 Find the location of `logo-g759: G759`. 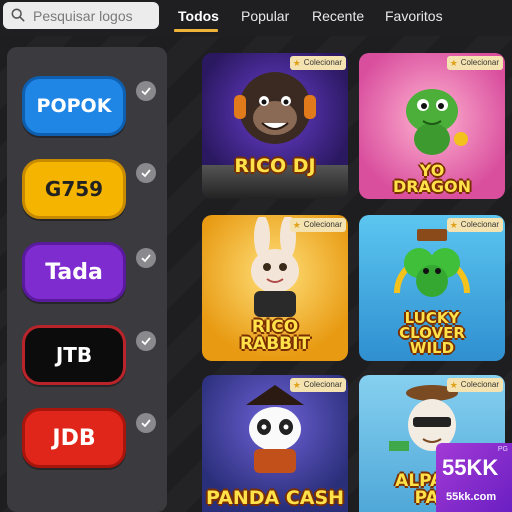

logo-g759: G759 is located at coordinates (74, 189).